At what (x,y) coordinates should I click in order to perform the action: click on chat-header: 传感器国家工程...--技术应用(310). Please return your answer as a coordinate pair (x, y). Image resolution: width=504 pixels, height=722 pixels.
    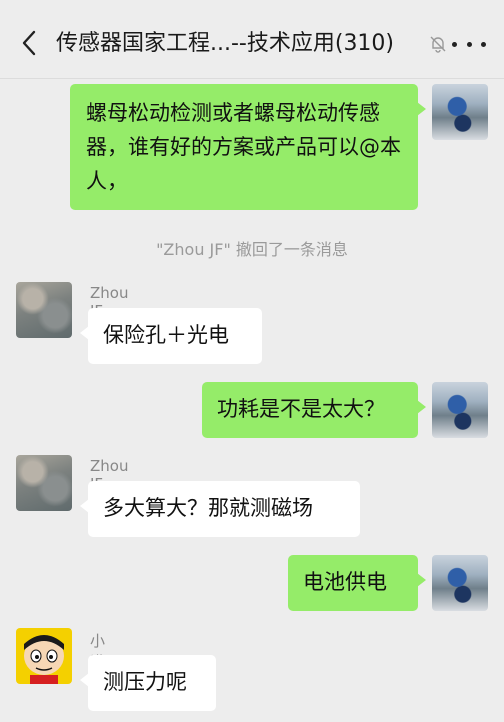
    Looking at the image, I should click on (252, 43).